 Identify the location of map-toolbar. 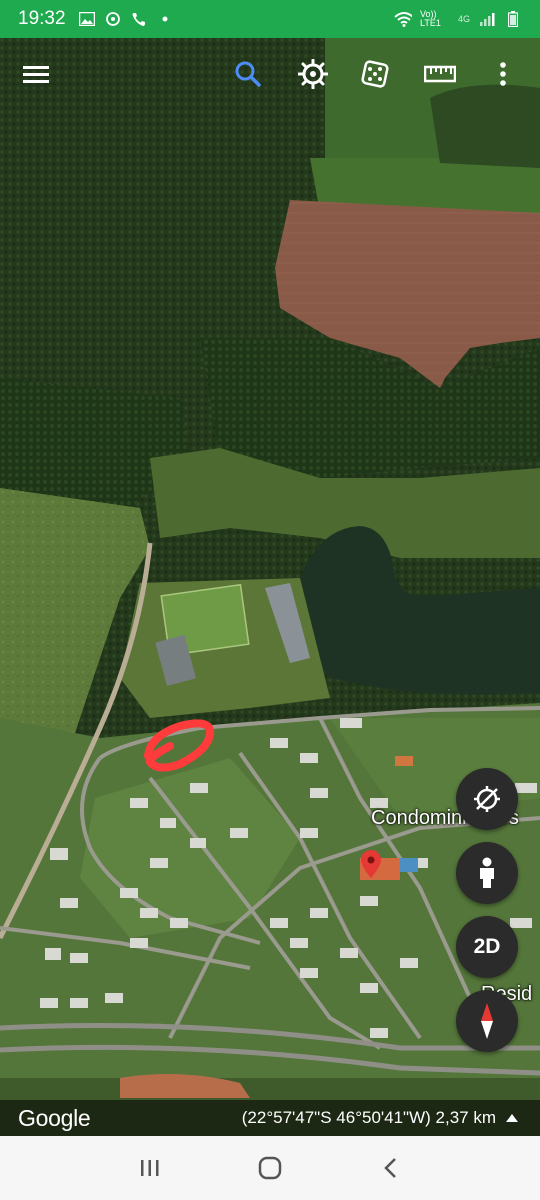
(270, 74).